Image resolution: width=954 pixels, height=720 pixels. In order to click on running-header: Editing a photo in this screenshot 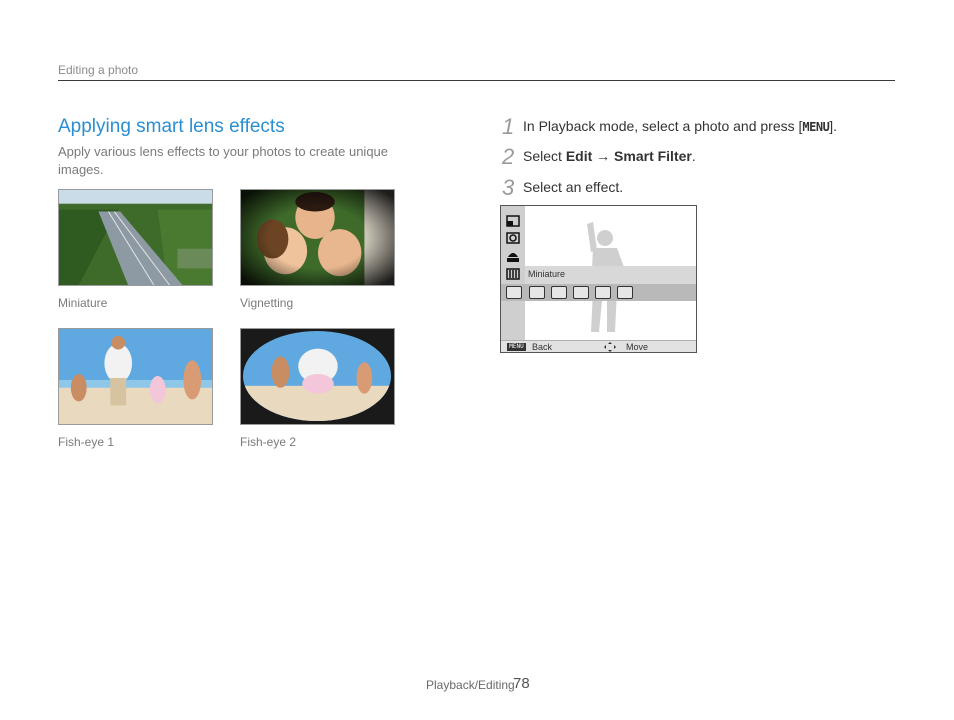, I will do `click(98, 70)`.